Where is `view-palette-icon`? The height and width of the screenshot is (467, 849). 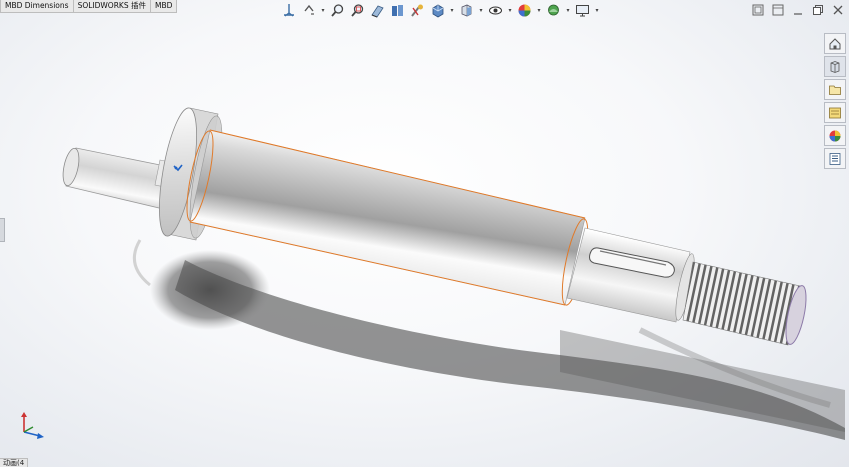
view-palette-icon is located at coordinates (835, 112).